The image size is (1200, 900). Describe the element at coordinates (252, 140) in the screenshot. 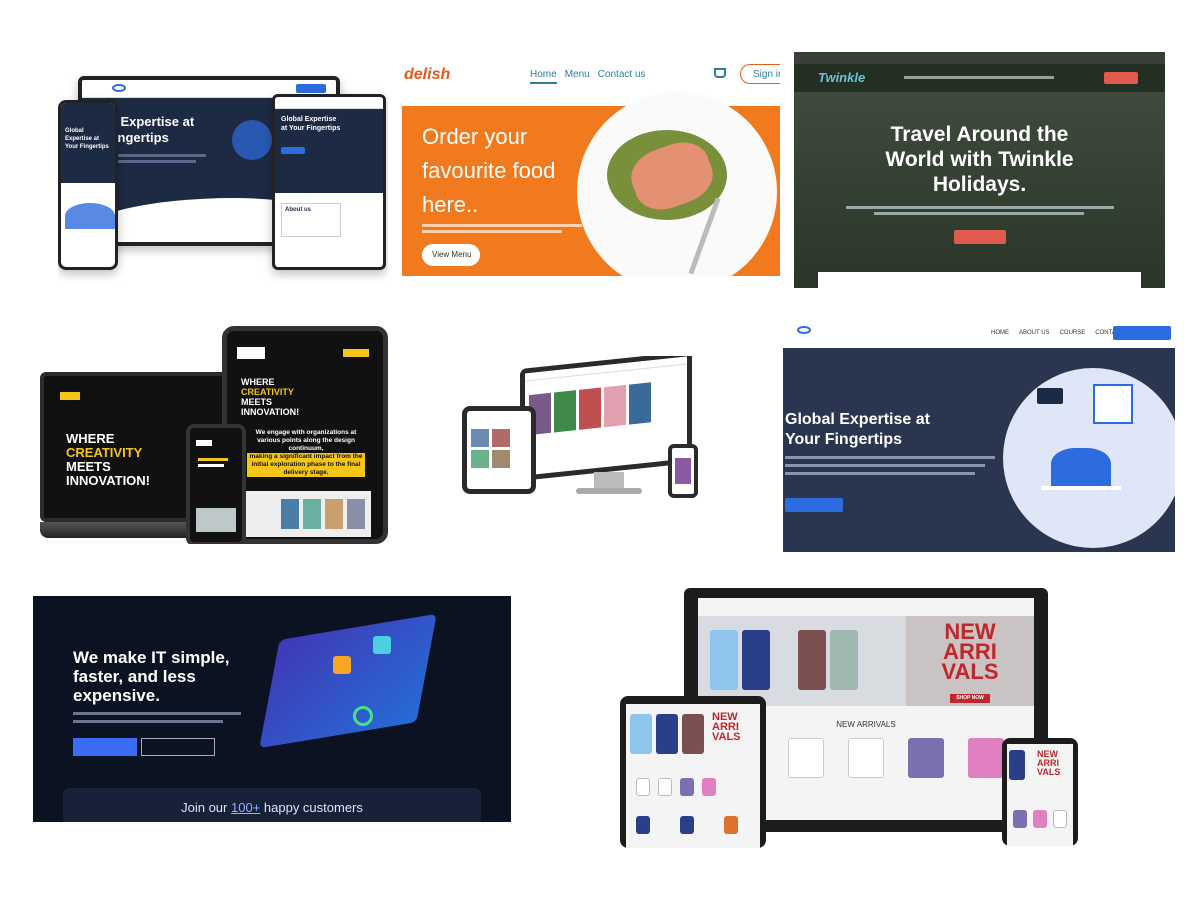

I see `illustration-icon` at that location.